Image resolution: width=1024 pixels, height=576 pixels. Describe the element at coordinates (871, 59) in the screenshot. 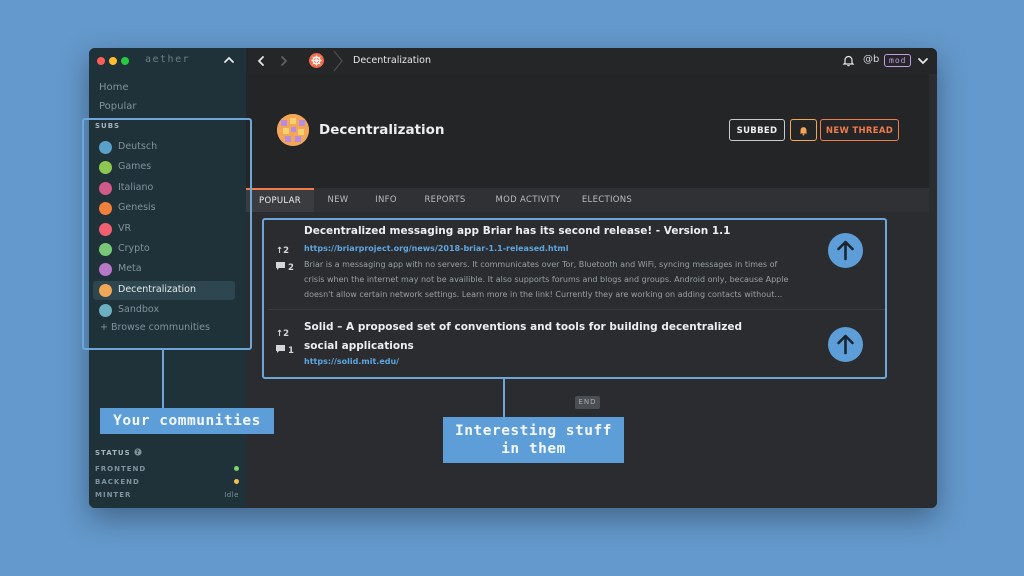

I see `user-handle: @b` at that location.